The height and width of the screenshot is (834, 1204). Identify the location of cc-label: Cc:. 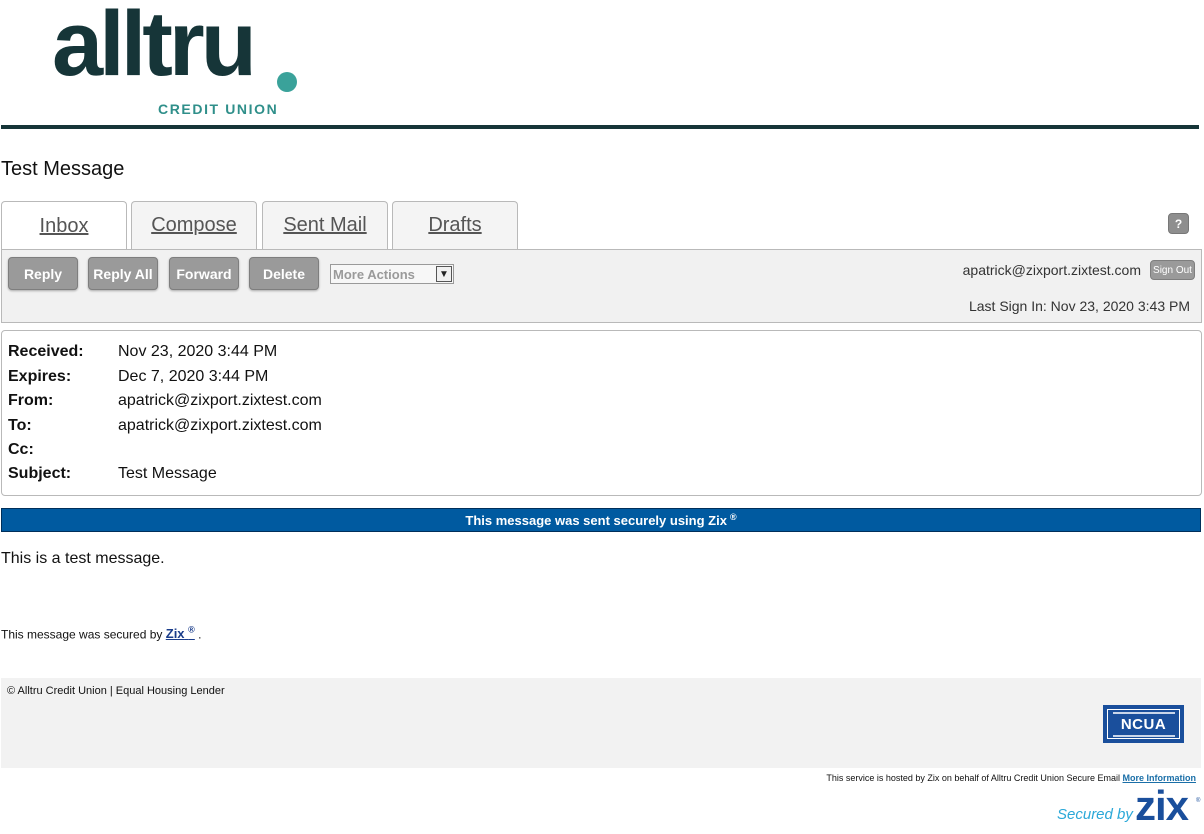
(21, 449).